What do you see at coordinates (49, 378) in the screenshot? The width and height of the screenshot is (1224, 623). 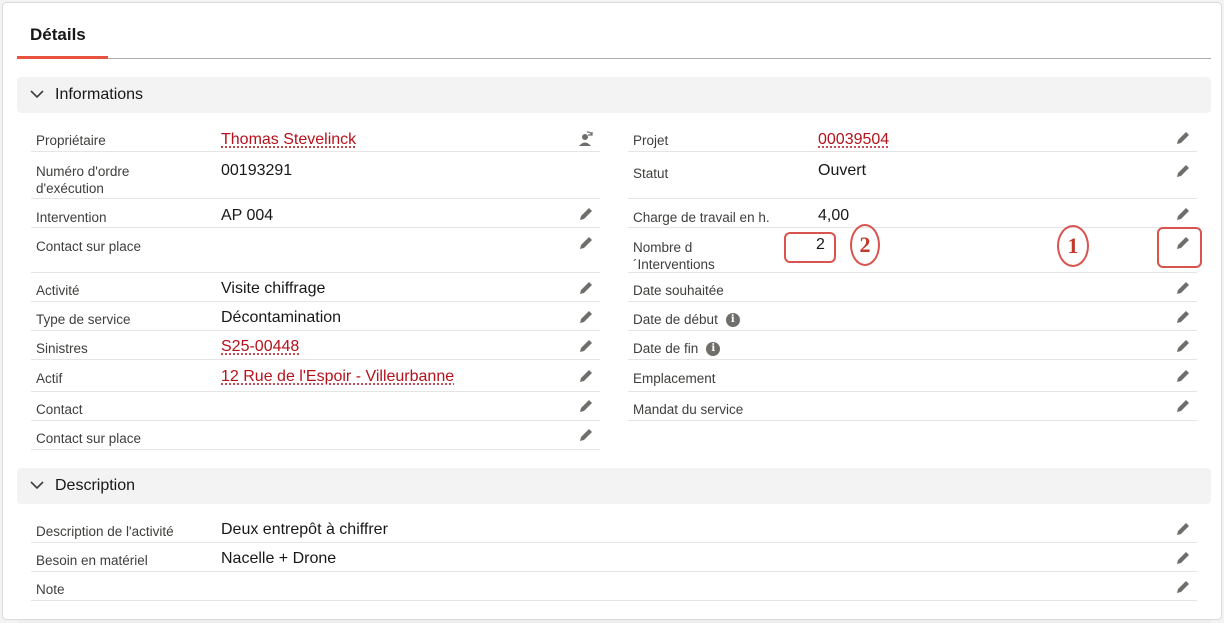 I see `field-label: Actif` at bounding box center [49, 378].